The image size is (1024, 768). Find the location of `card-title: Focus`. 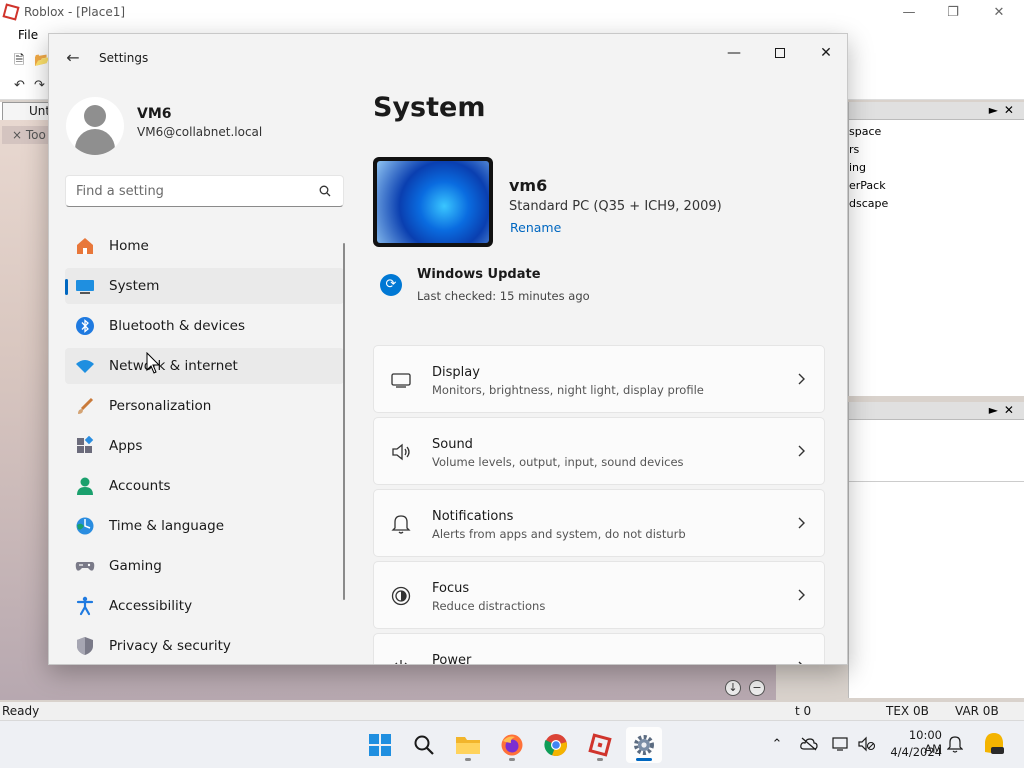

card-title: Focus is located at coordinates (451, 588).